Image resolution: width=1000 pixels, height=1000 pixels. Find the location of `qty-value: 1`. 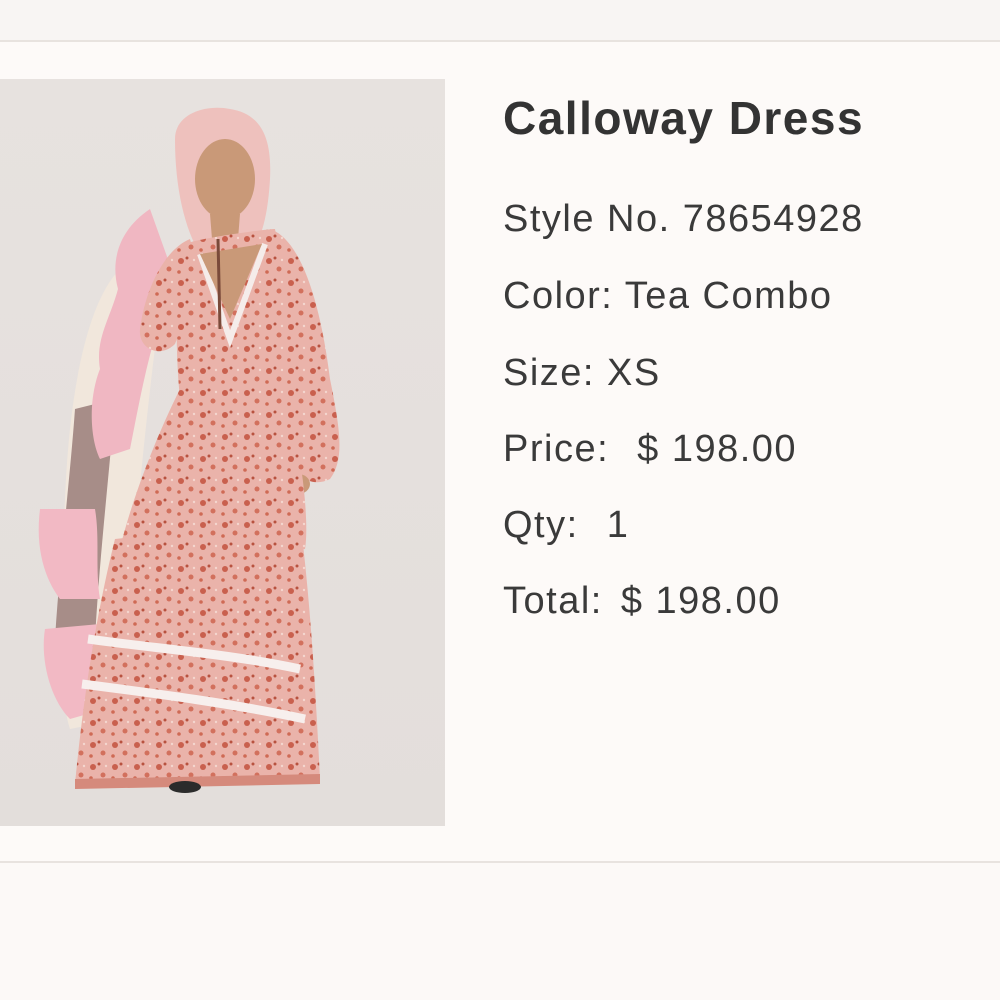

qty-value: 1 is located at coordinates (618, 525).